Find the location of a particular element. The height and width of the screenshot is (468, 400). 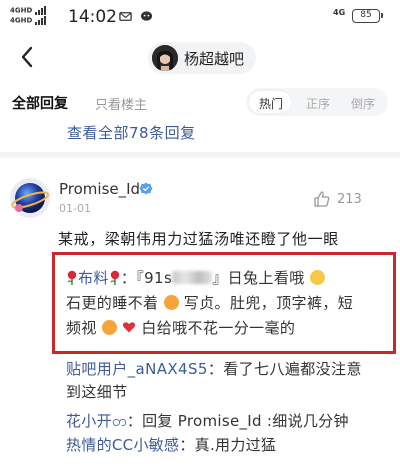

reply-text: 频视 is located at coordinates (81, 328).